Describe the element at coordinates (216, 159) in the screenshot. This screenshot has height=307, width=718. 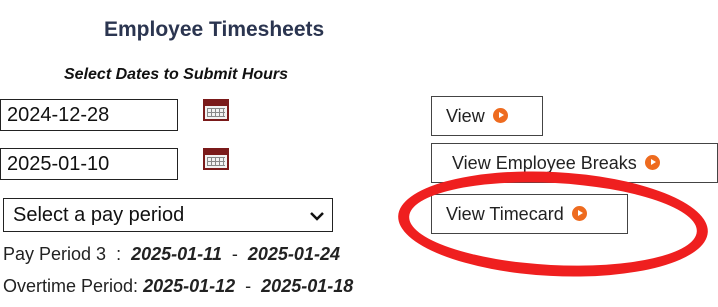
I see `end-calendar-icon` at that location.